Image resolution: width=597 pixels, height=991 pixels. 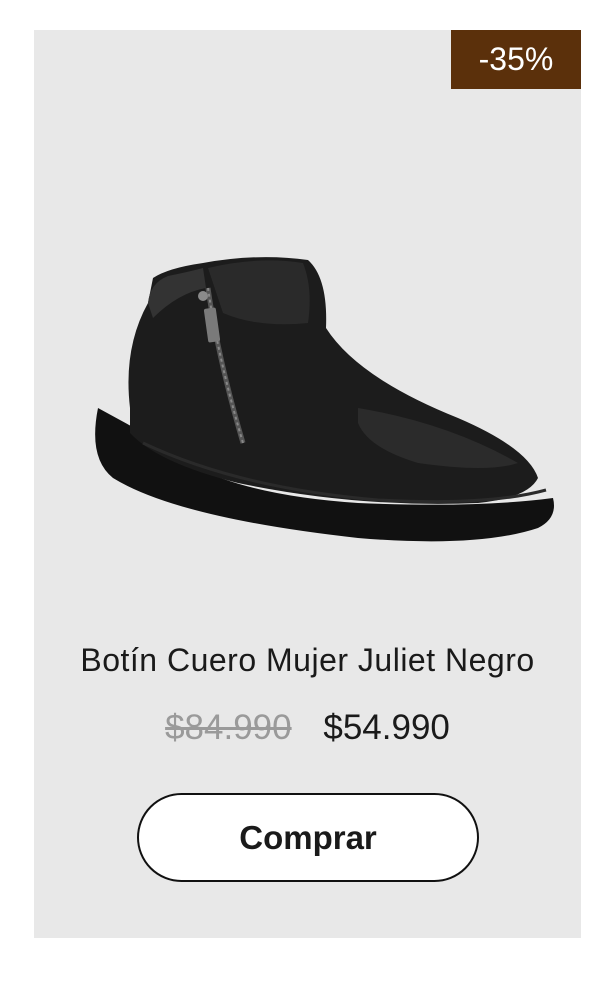 I want to click on discount-badge: -35%, so click(x=516, y=59).